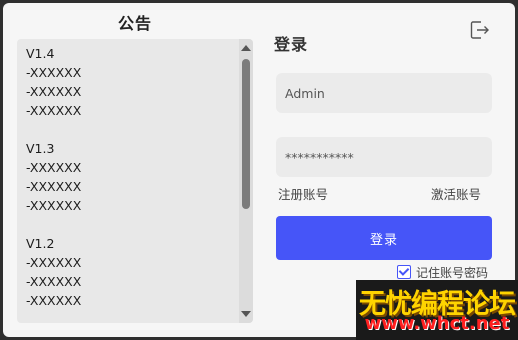 Image resolution: width=518 pixels, height=340 pixels. Describe the element at coordinates (134, 23) in the screenshot. I see `announcement-title: 公告` at that location.